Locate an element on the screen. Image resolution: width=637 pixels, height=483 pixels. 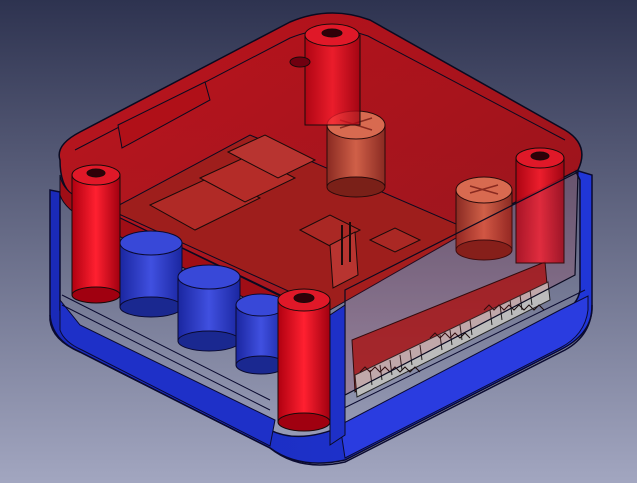
screw-post-front-left is located at coordinates (96, 234).